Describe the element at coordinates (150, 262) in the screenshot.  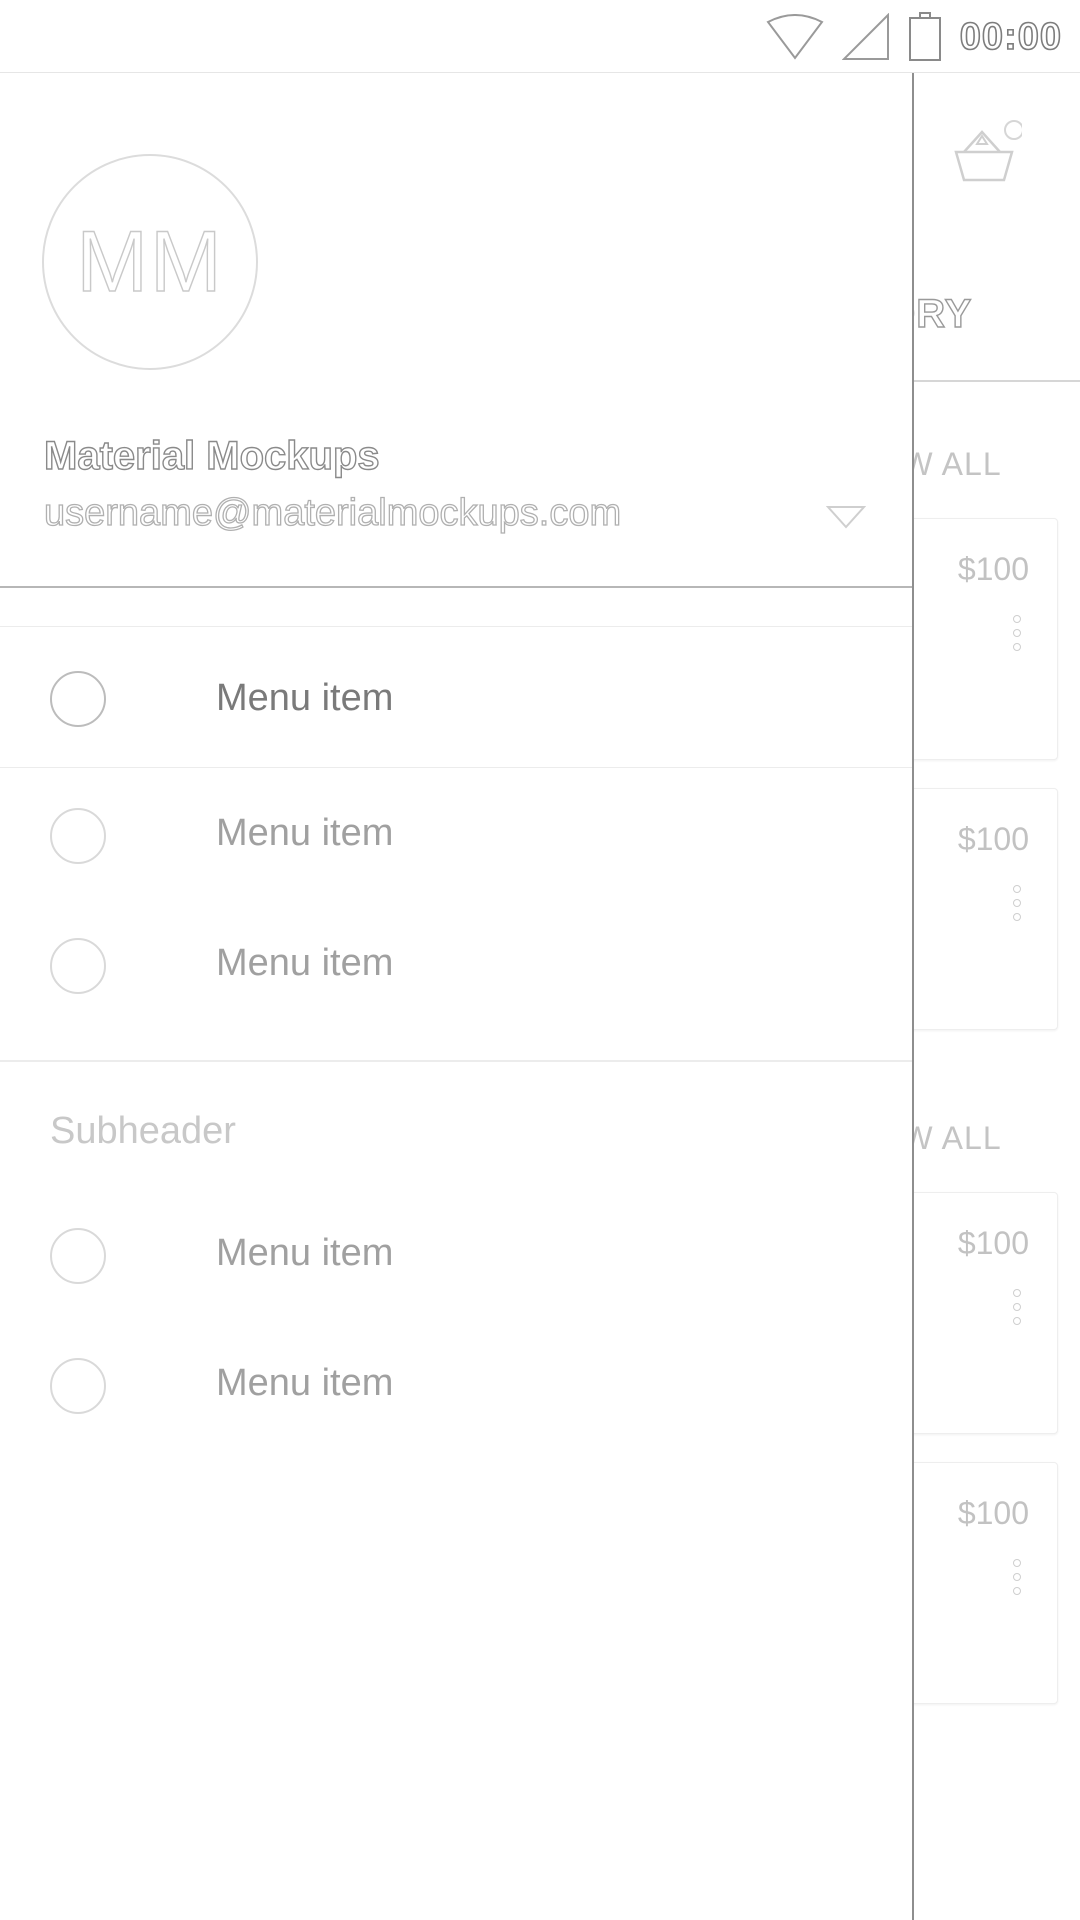
I see `avatar: MM` at that location.